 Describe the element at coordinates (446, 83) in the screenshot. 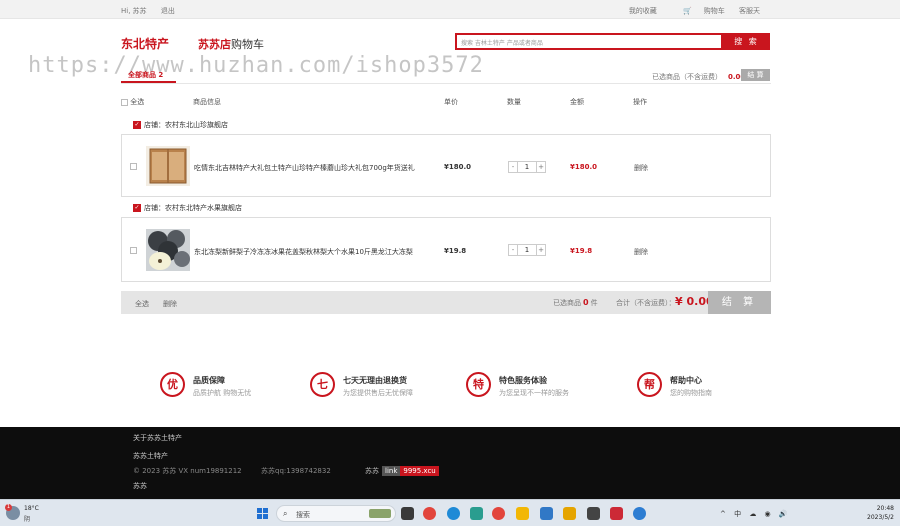

I see `divider` at that location.